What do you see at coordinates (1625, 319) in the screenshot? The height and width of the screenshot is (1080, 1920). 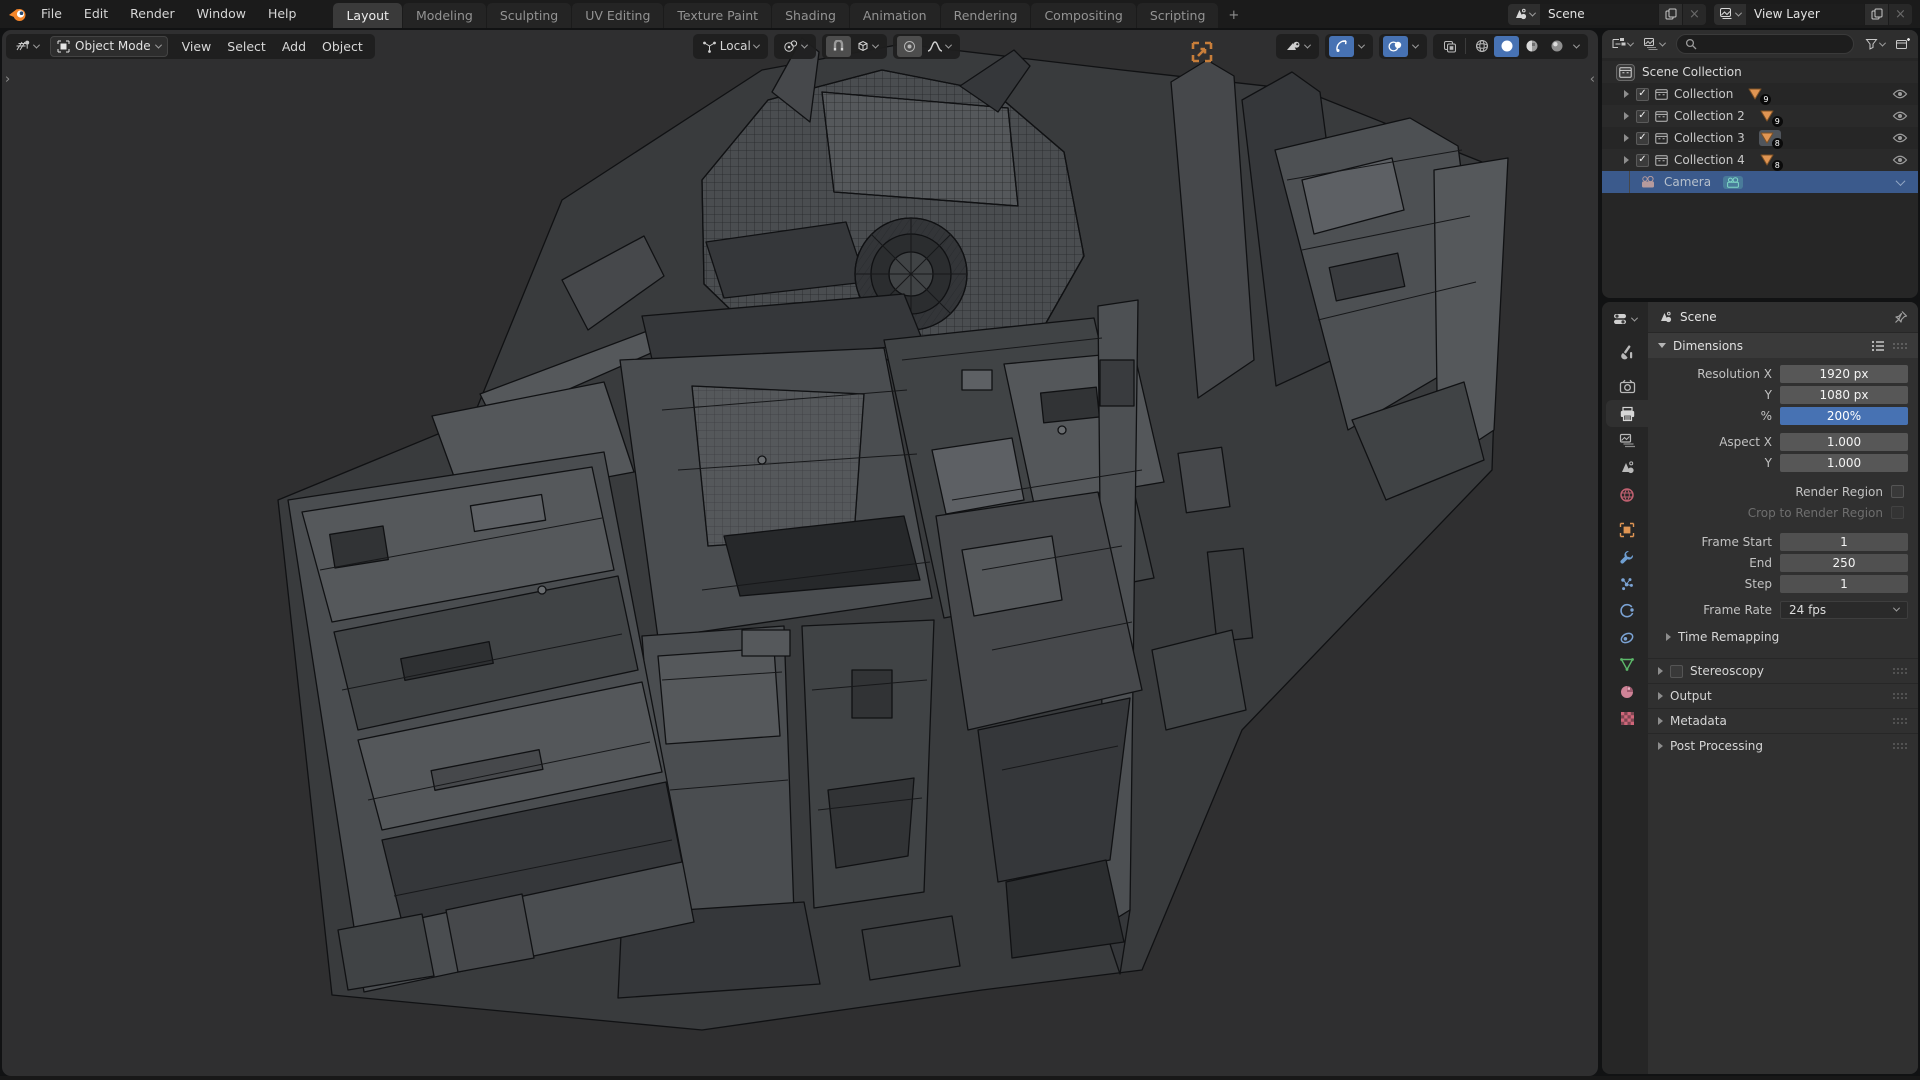 I see `properties-editor-type-button` at bounding box center [1625, 319].